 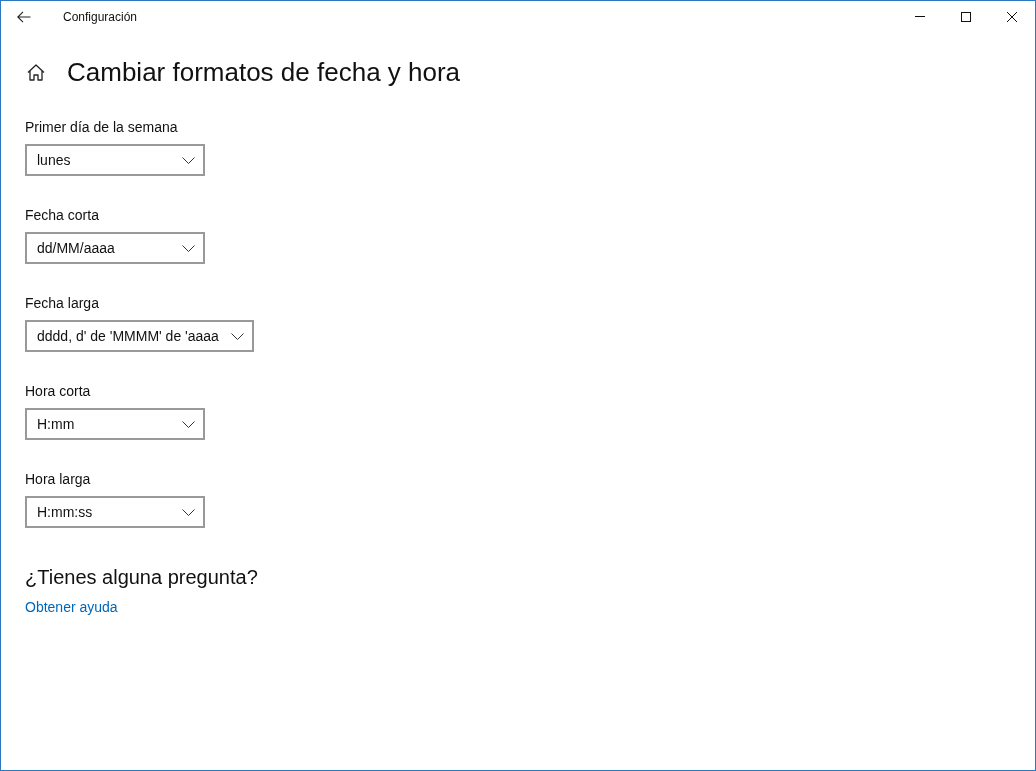 I want to click on dropdown: H:mm, so click(x=115, y=424).